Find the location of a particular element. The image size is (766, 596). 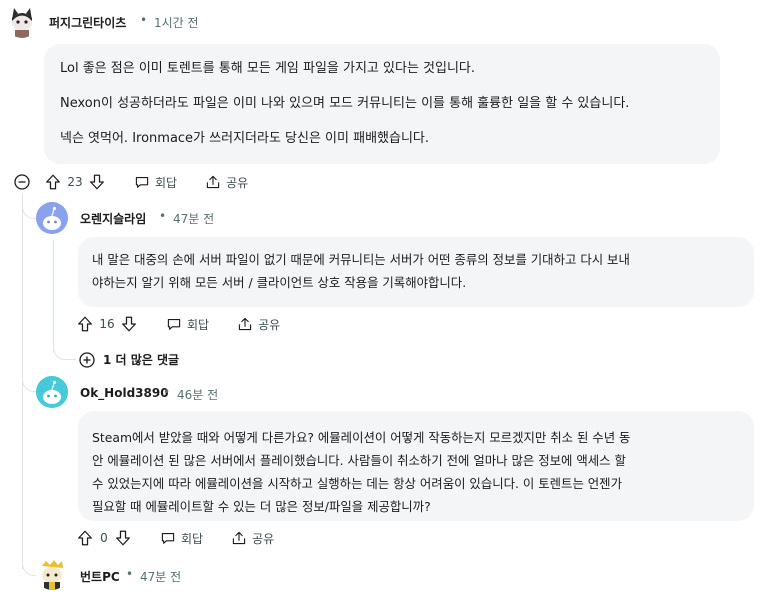

thread-line-reply is located at coordinates (53, 296).